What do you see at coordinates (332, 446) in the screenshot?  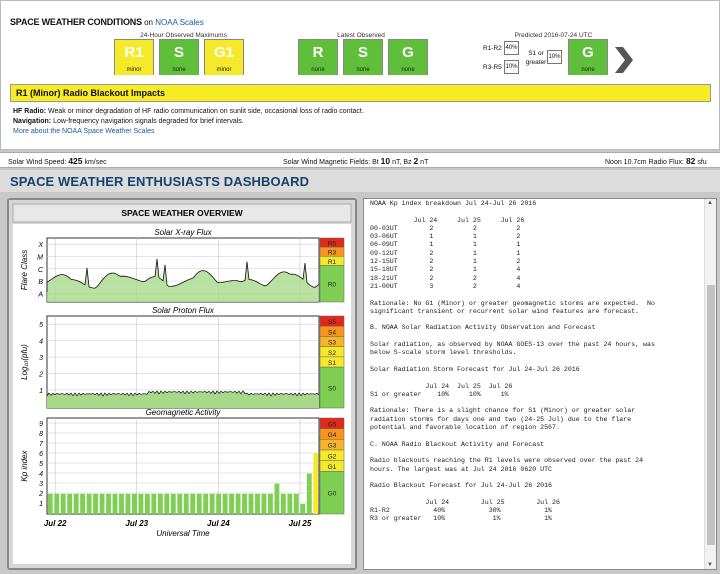 I see `geo-scale-label: G3` at bounding box center [332, 446].